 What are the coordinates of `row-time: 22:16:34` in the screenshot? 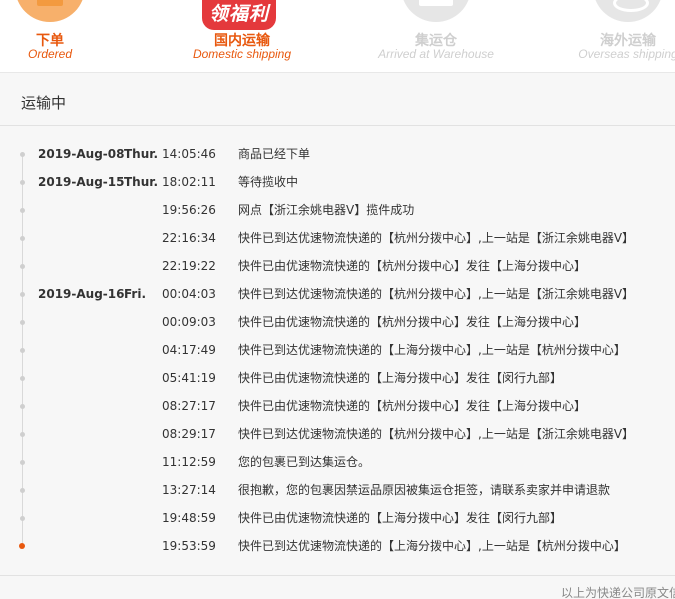 It's located at (189, 238).